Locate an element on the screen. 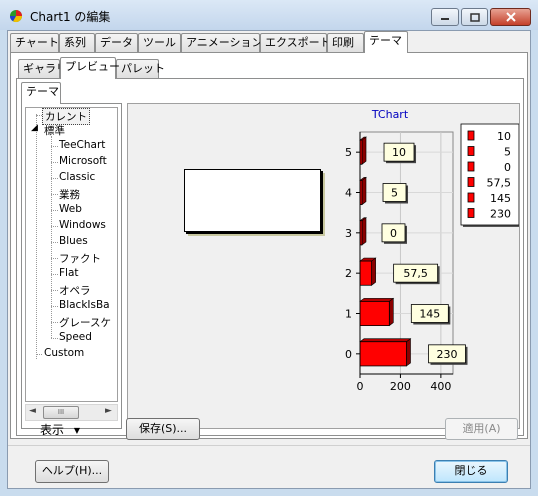 The image size is (538, 496). y-tick-label: 1 is located at coordinates (348, 314).